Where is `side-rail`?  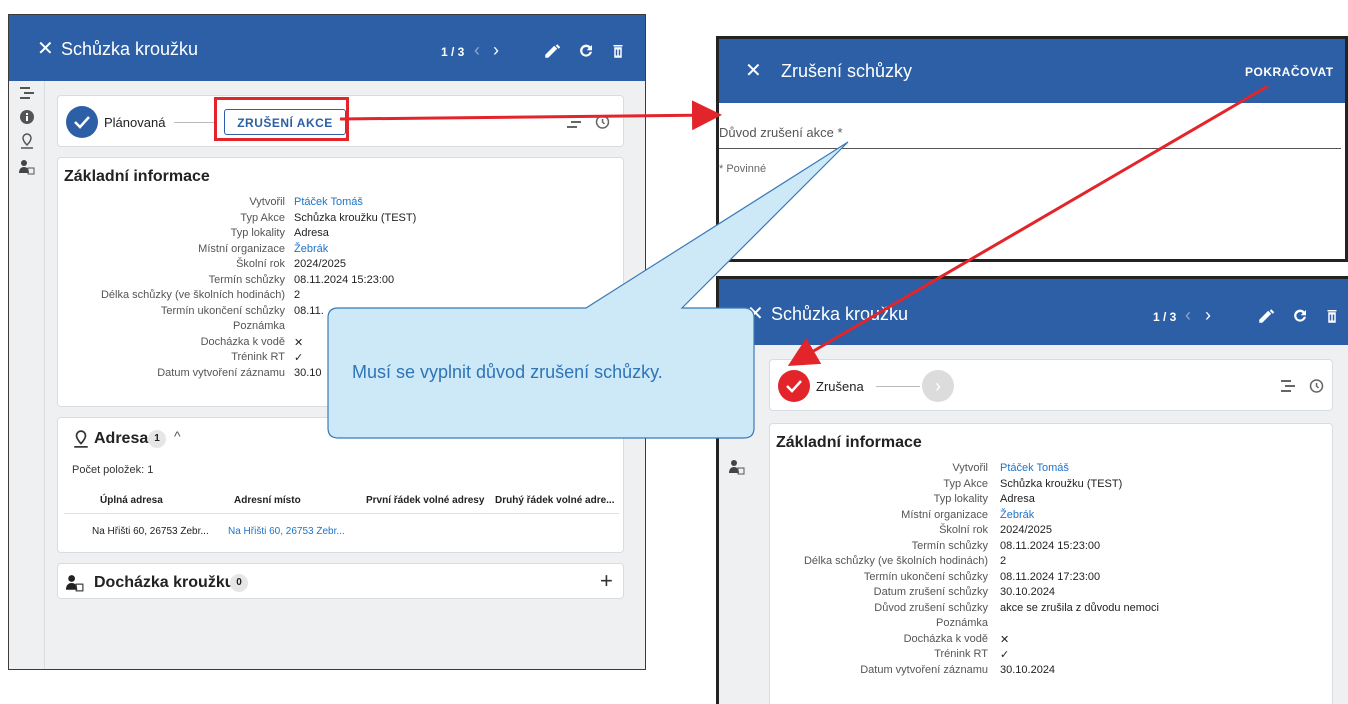
side-rail is located at coordinates (27, 375).